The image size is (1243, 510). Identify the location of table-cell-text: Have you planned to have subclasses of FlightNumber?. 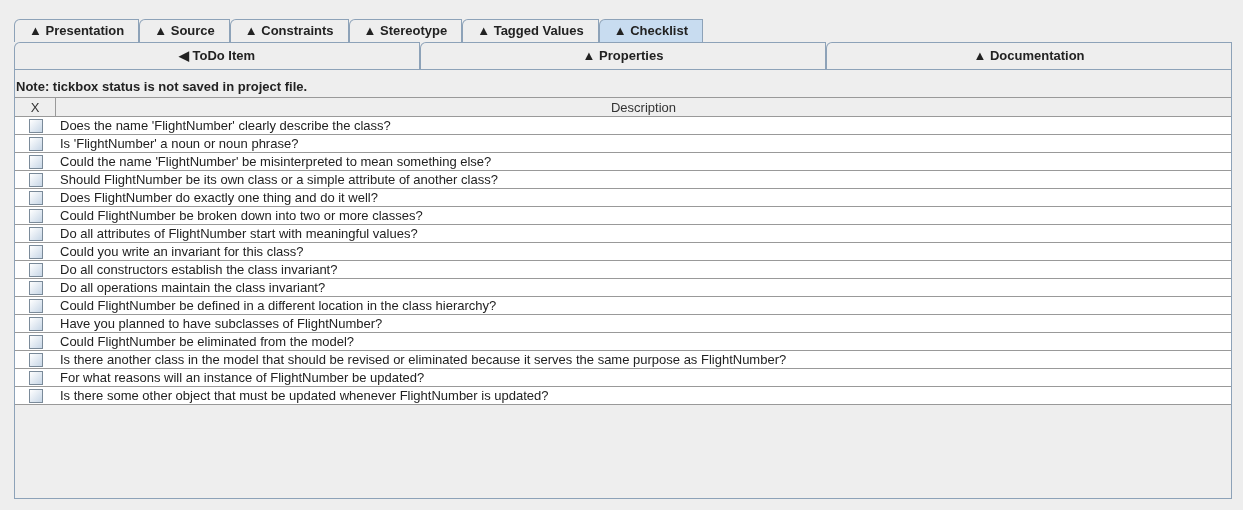
(221, 323).